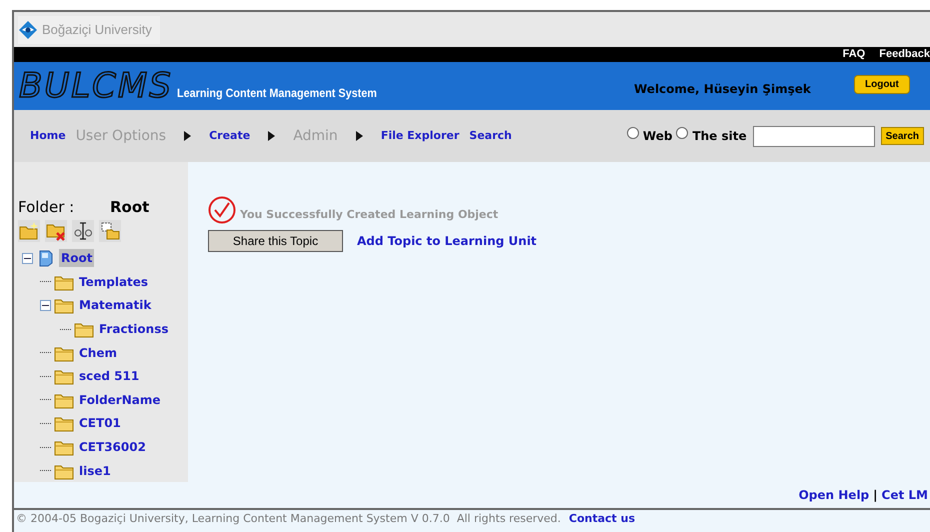  What do you see at coordinates (112, 447) in the screenshot?
I see `tree-item: CET36002` at bounding box center [112, 447].